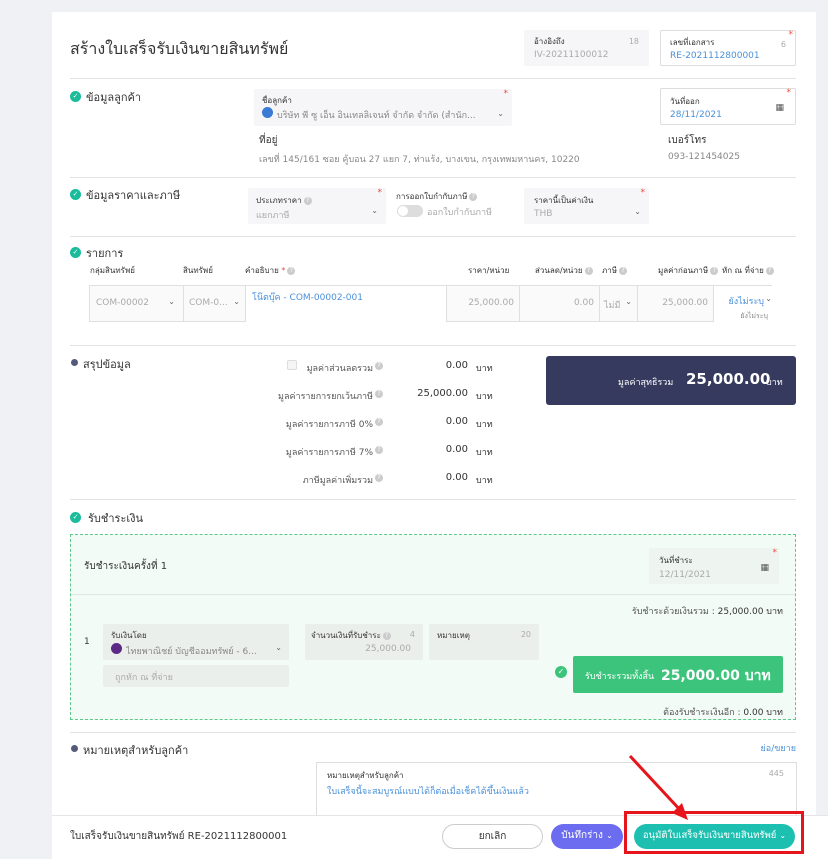 This screenshot has width=828, height=859. I want to click on price-type-value: แยกภาษี, so click(273, 216).